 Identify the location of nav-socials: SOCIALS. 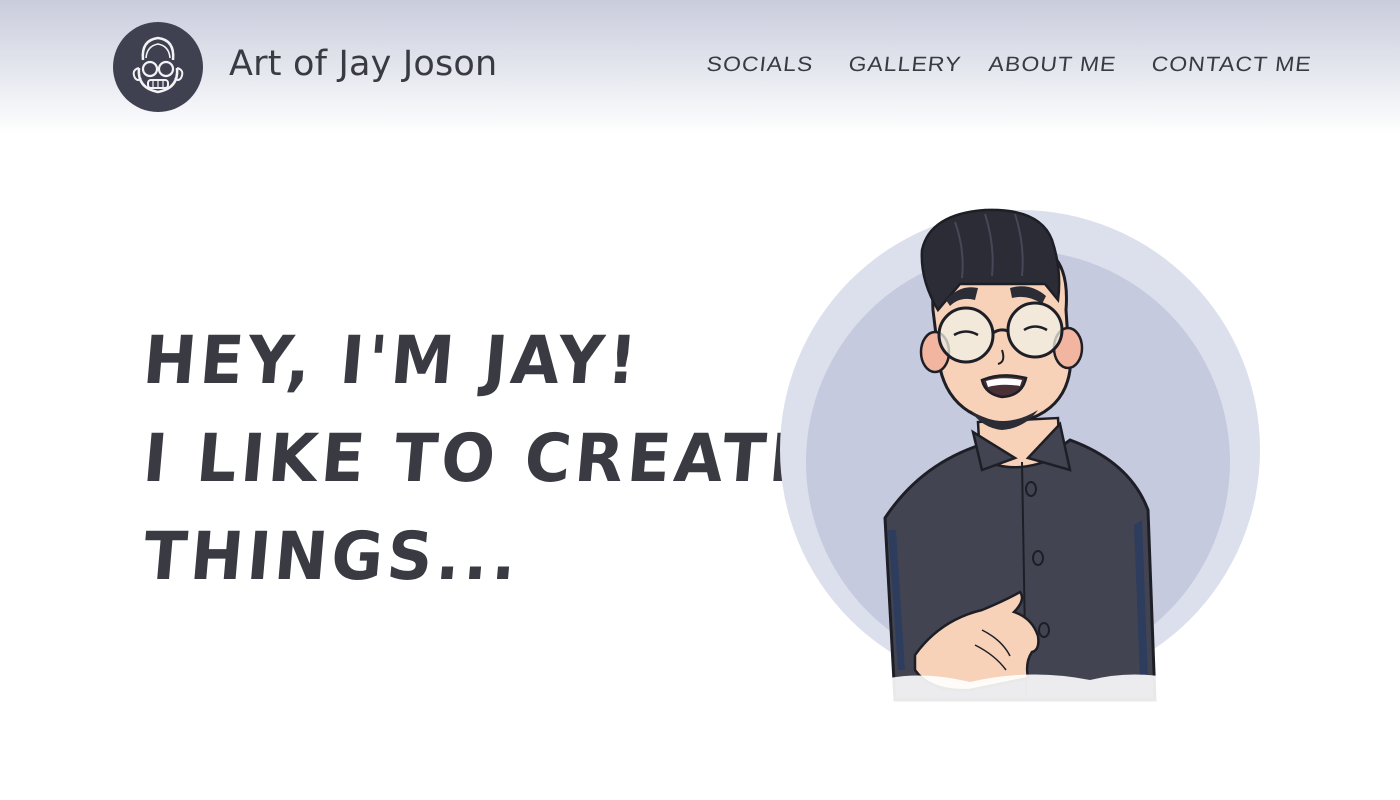
(760, 64).